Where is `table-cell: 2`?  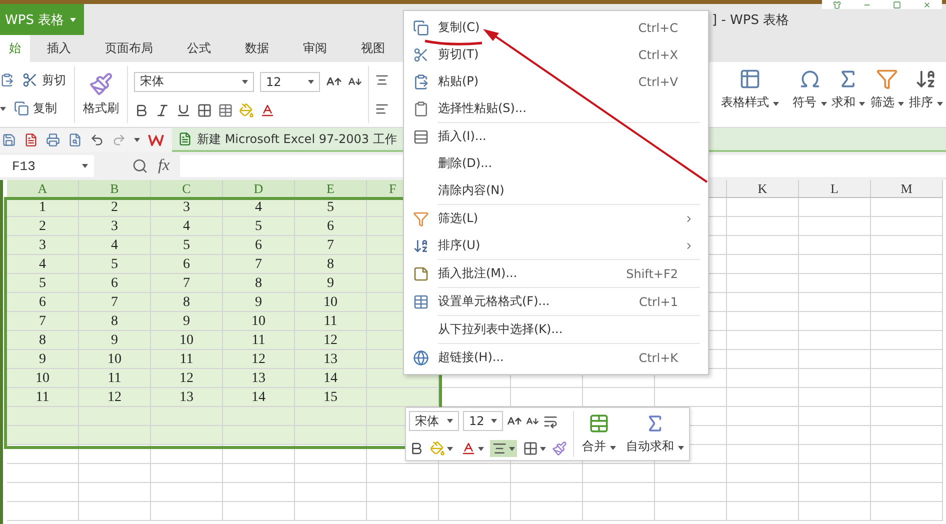
table-cell: 2 is located at coordinates (43, 226).